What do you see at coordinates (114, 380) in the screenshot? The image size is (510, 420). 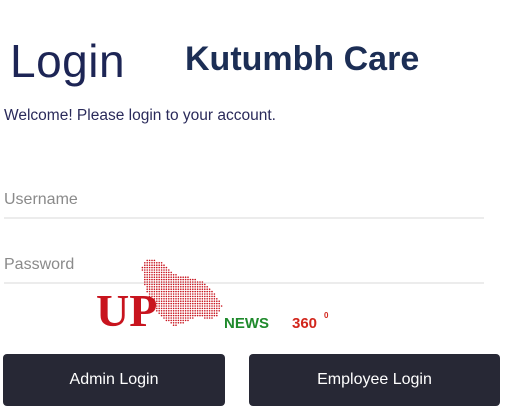 I see `admin-login-button: Admin Login` at bounding box center [114, 380].